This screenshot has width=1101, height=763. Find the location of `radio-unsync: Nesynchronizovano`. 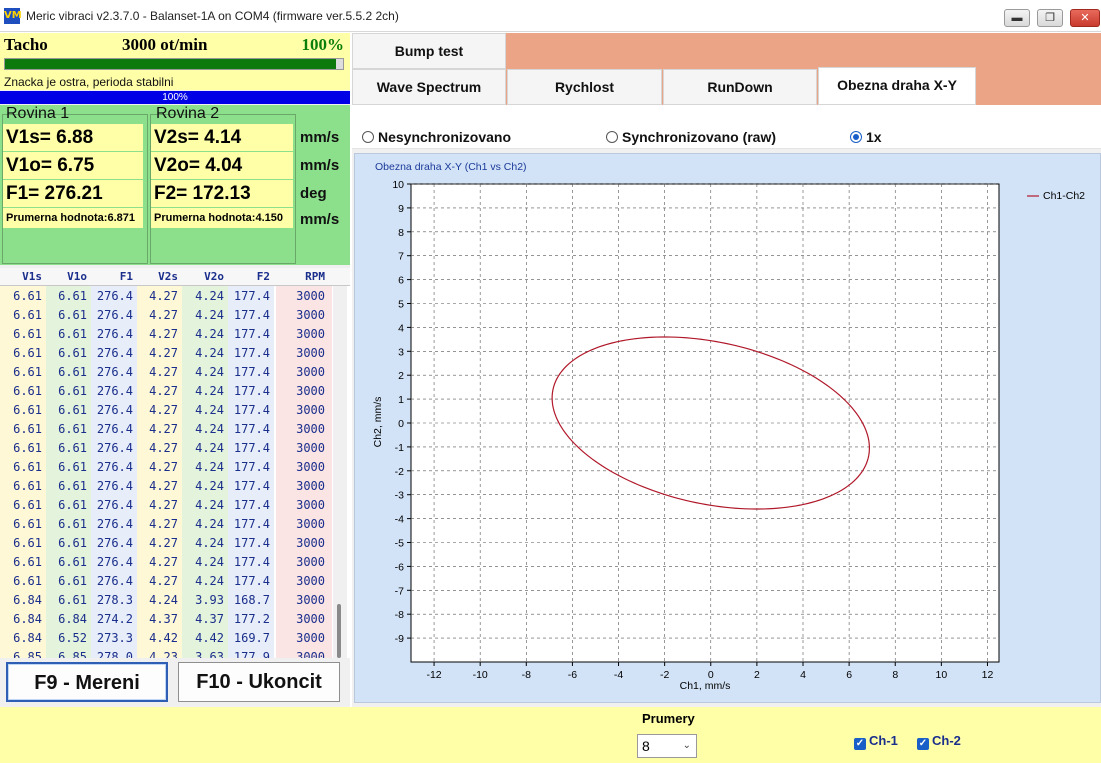

radio-unsync: Nesynchronizovano is located at coordinates (436, 137).